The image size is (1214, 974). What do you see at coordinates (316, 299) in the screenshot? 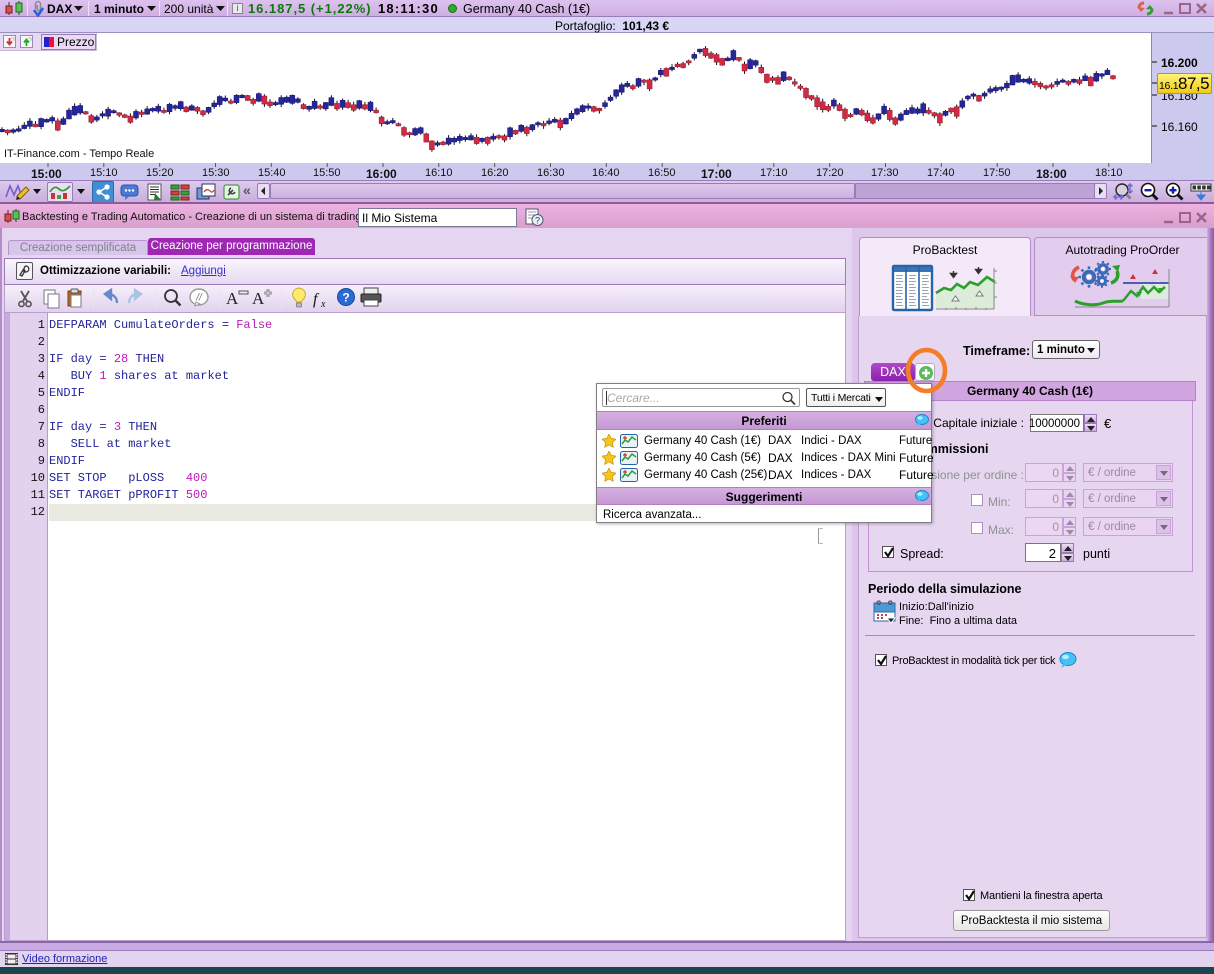
I see `svg-text: f` at bounding box center [316, 299].